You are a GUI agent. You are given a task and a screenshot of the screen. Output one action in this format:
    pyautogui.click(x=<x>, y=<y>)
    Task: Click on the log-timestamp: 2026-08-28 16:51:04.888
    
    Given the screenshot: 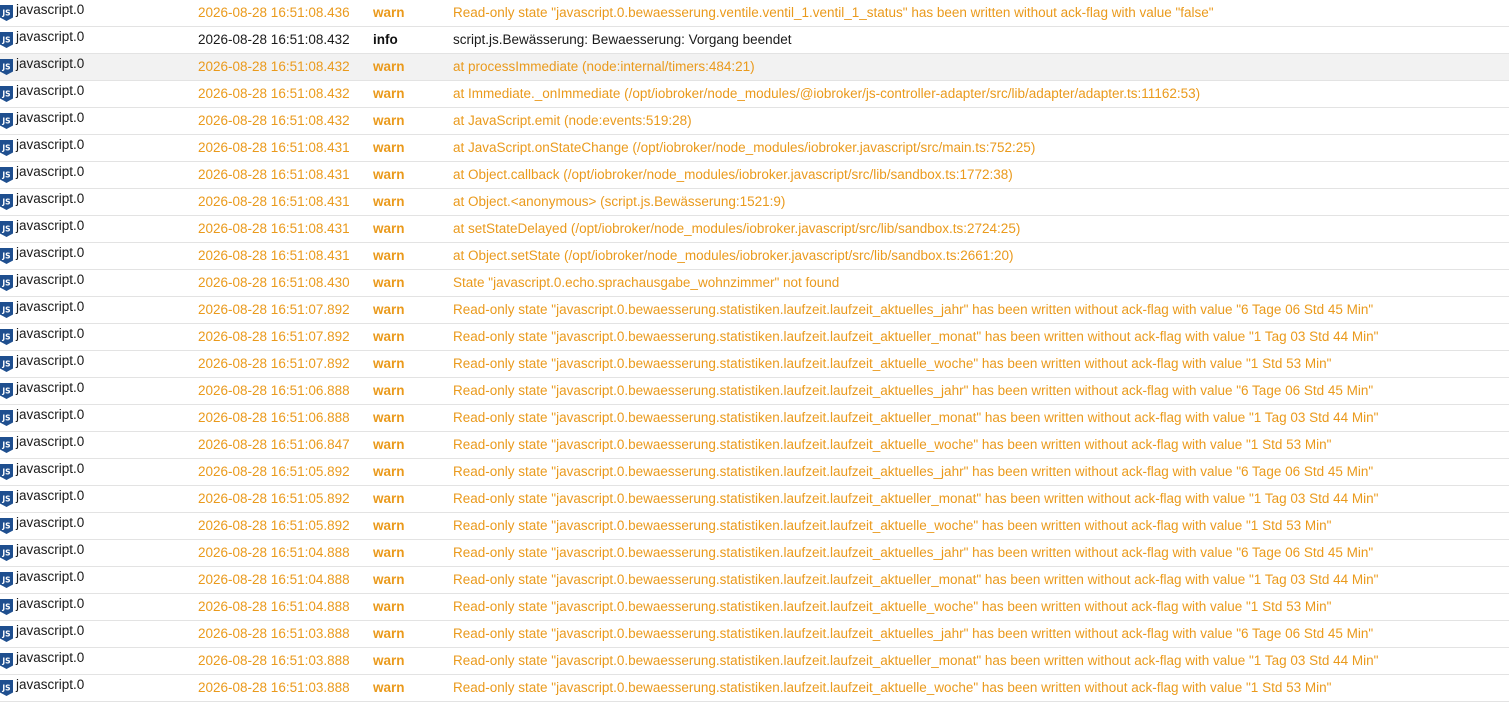 What is the action you would take?
    pyautogui.click(x=274, y=606)
    